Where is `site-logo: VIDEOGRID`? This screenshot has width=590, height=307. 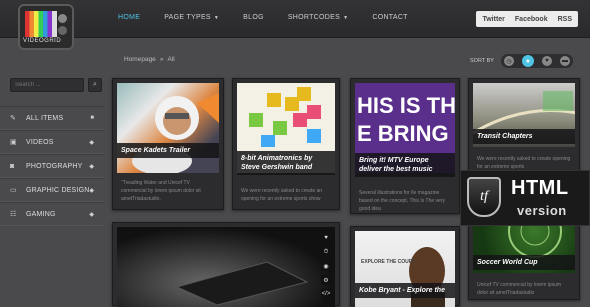
site-logo: VIDEOGRID is located at coordinates (46, 27).